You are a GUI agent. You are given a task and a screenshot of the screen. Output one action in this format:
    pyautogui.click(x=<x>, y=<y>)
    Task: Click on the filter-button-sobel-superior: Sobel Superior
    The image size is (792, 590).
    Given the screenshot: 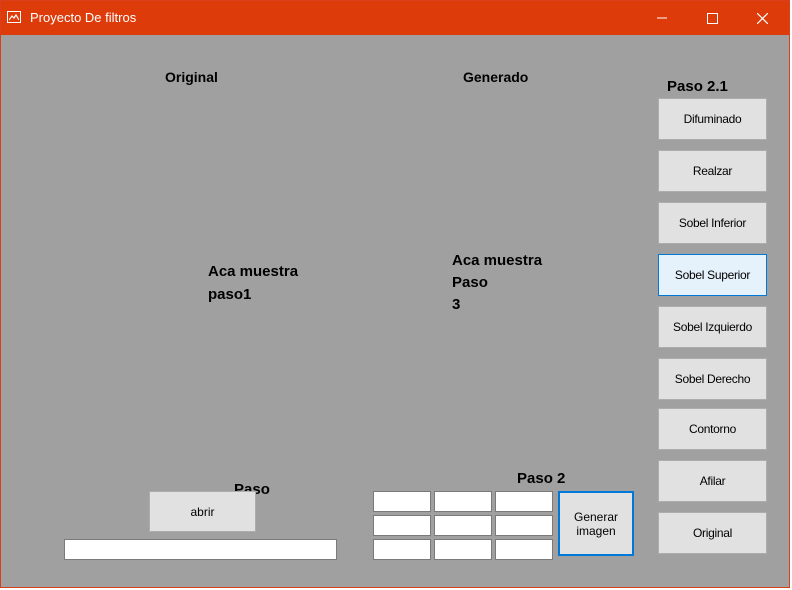 What is the action you would take?
    pyautogui.click(x=712, y=275)
    